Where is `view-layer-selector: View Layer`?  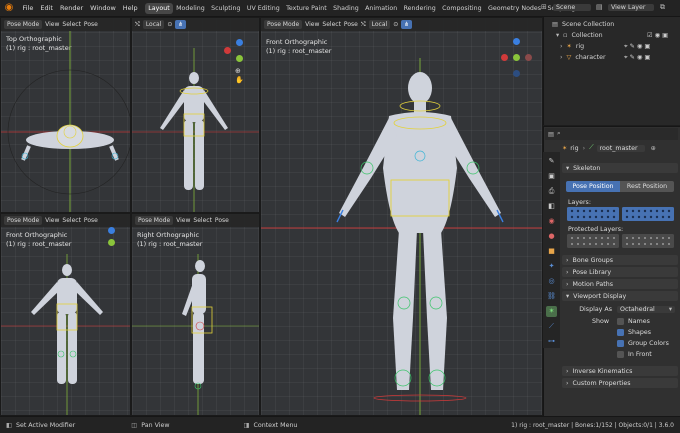
view-layer-selector: View Layer is located at coordinates (631, 7).